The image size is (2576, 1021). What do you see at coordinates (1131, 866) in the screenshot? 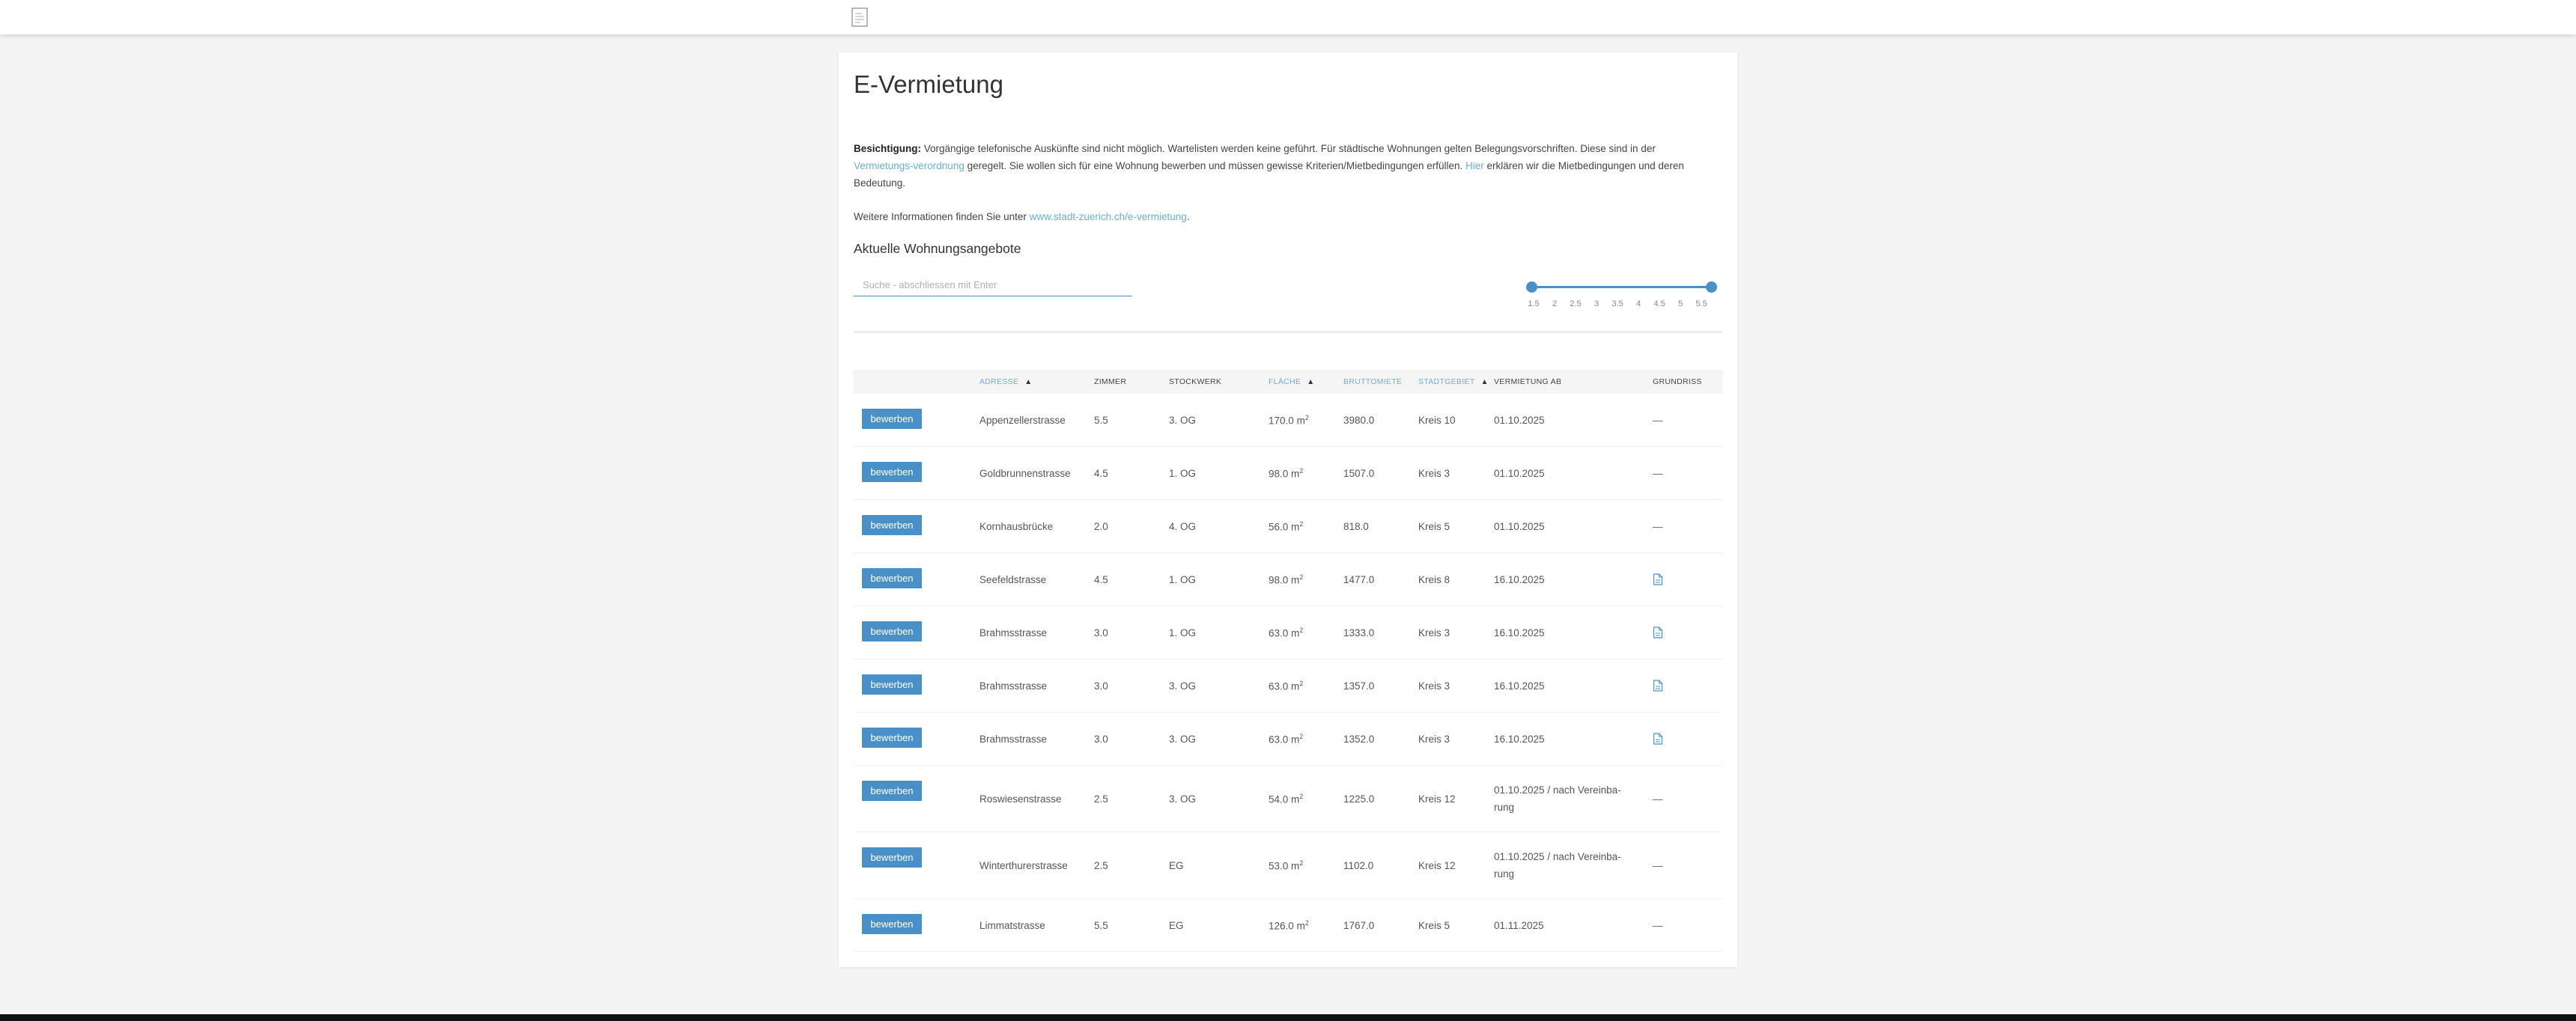
I see `cell-zimmer: 2.5` at bounding box center [1131, 866].